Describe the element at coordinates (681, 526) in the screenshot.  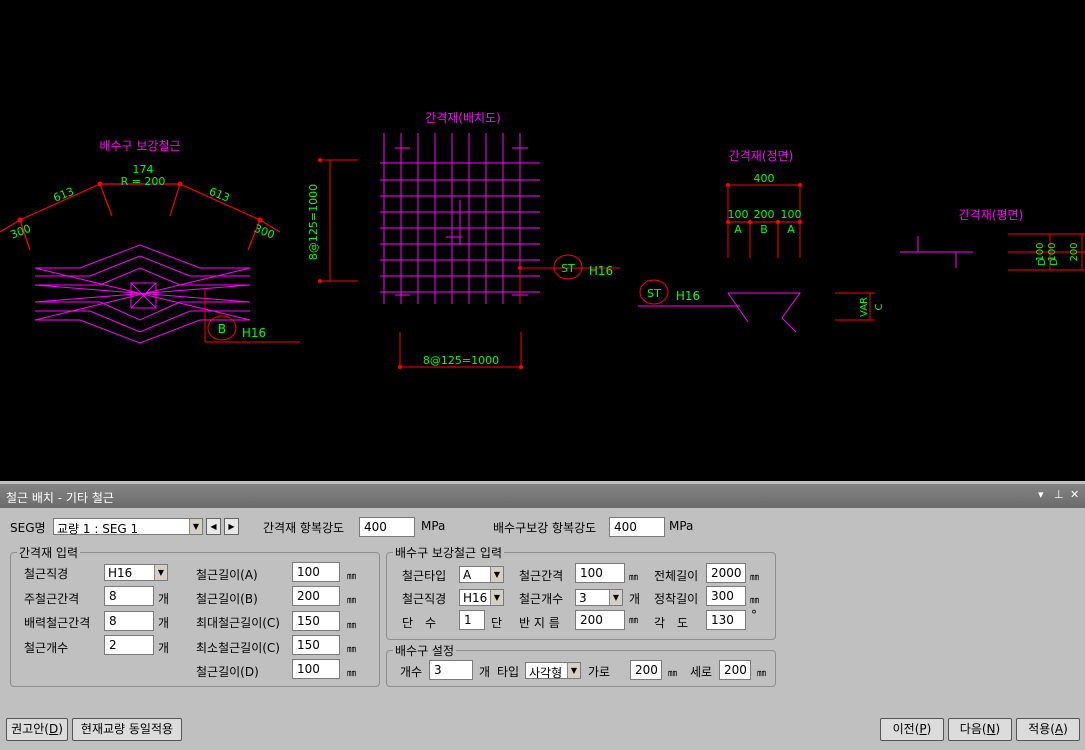
I see `drain-strength-unit: MPa` at that location.